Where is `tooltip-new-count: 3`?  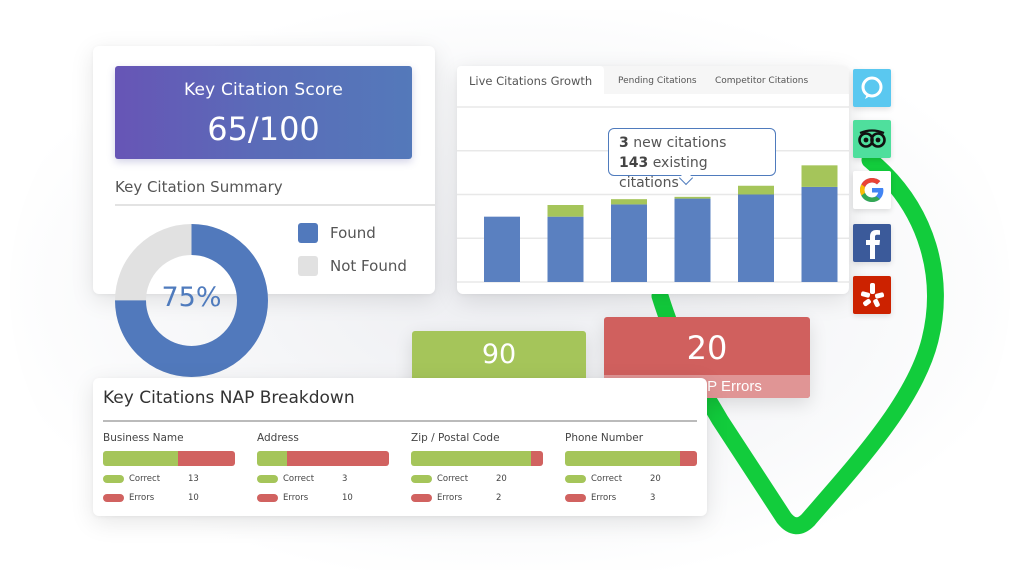 tooltip-new-count: 3 is located at coordinates (624, 143).